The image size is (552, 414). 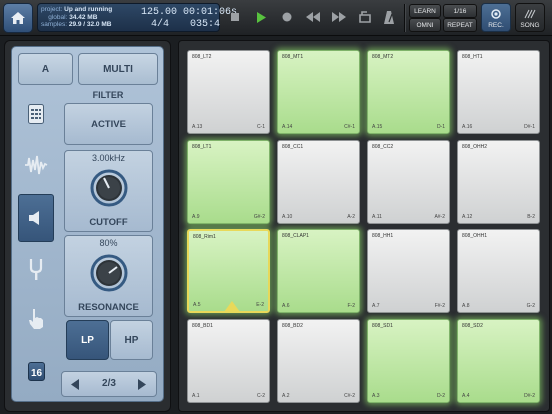 What do you see at coordinates (197, 127) in the screenshot?
I see `pad-number: A.13` at bounding box center [197, 127].